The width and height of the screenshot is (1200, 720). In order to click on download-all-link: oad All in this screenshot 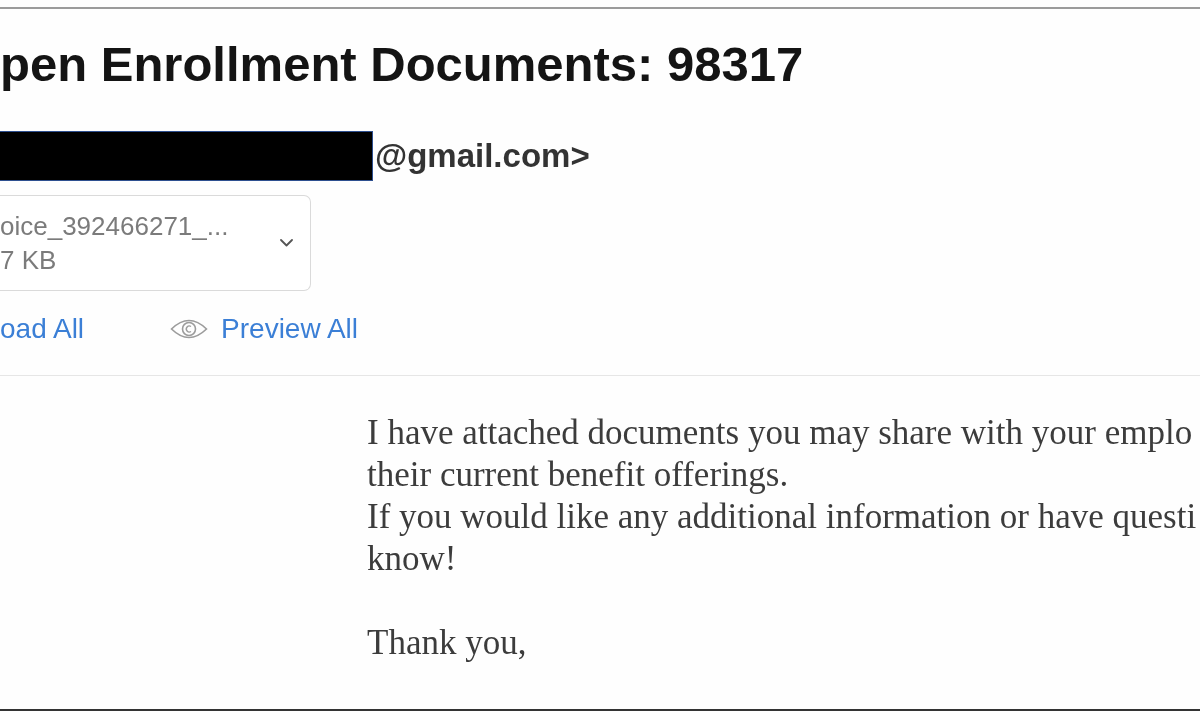, I will do `click(42, 329)`.